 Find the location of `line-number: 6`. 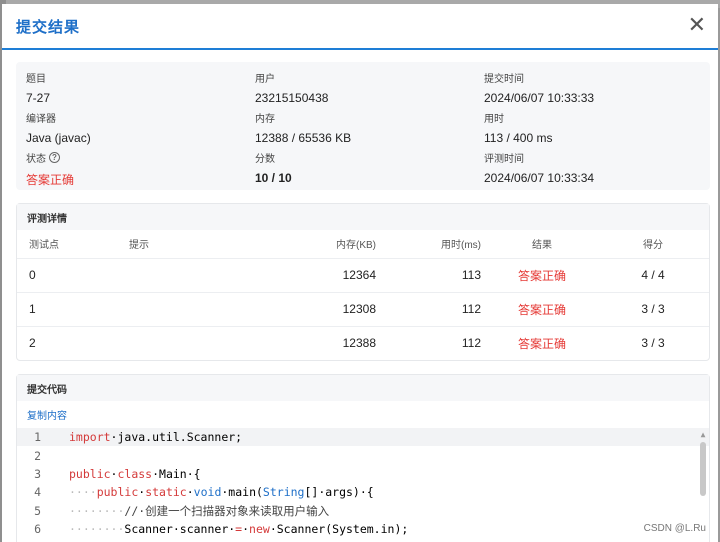

line-number: 6 is located at coordinates (37, 529).